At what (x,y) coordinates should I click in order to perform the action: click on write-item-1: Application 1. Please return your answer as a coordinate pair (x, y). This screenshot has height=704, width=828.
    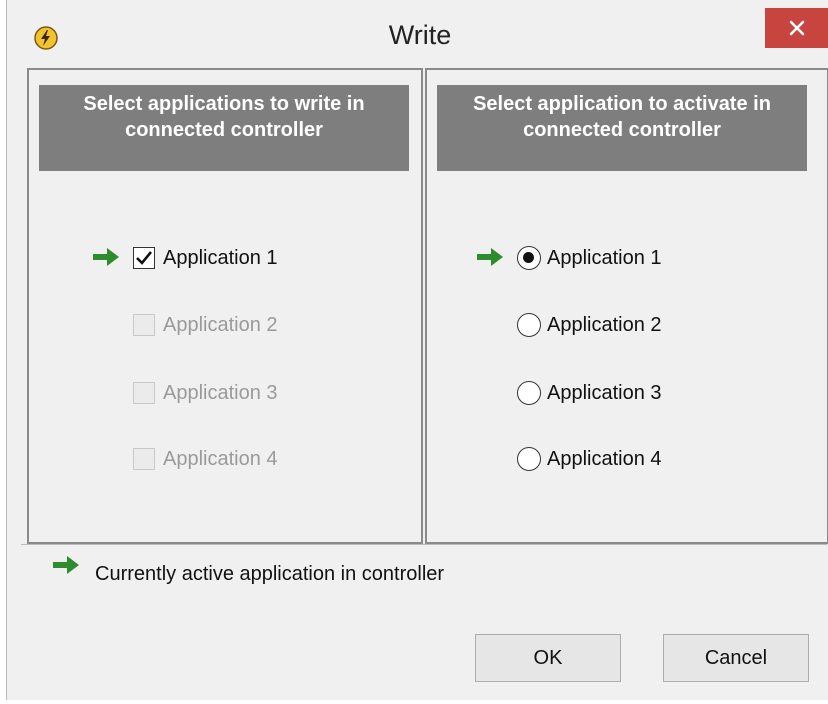
    Looking at the image, I should click on (205, 258).